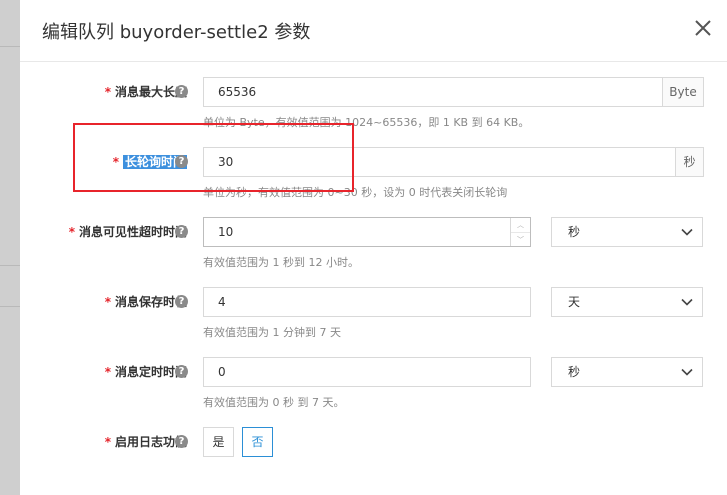 The width and height of the screenshot is (727, 495). I want to click on select-value: 天, so click(574, 302).